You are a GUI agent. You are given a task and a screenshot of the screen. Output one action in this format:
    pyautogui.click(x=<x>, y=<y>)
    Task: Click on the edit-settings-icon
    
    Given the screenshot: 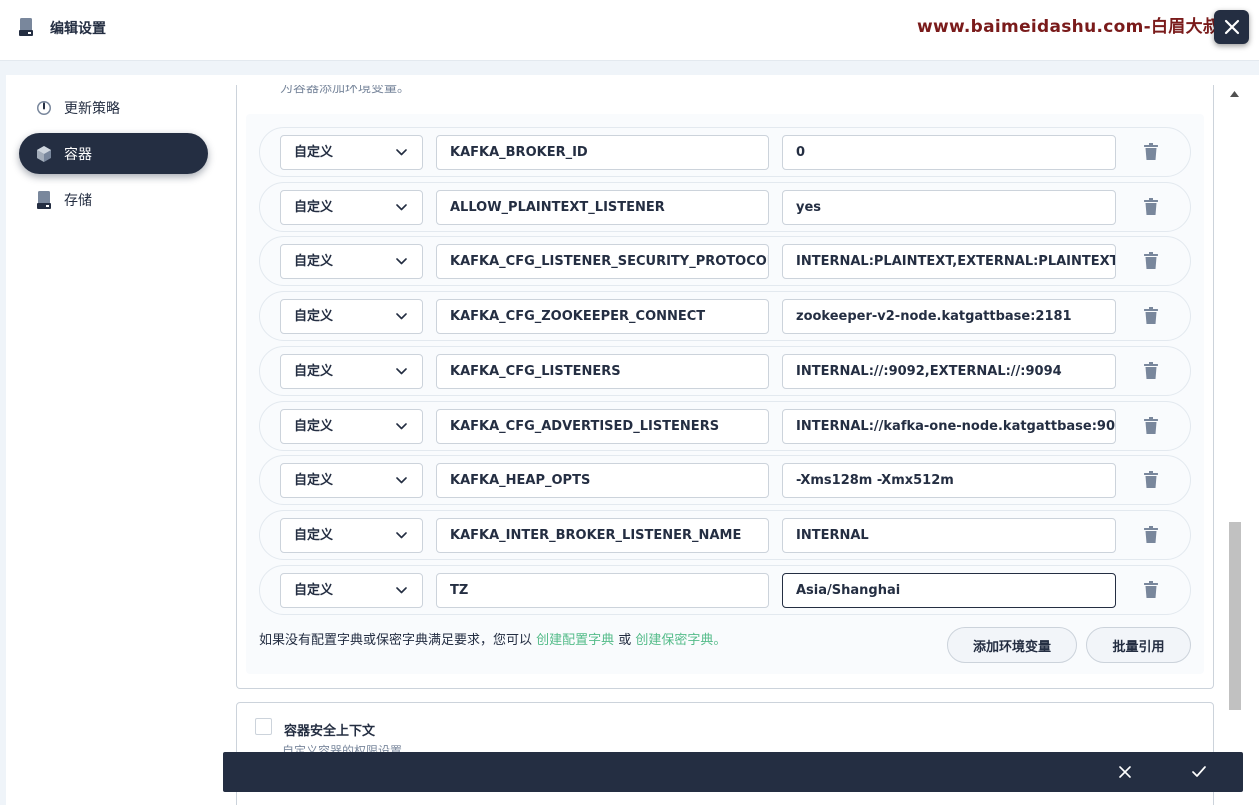 What is the action you would take?
    pyautogui.click(x=26, y=27)
    